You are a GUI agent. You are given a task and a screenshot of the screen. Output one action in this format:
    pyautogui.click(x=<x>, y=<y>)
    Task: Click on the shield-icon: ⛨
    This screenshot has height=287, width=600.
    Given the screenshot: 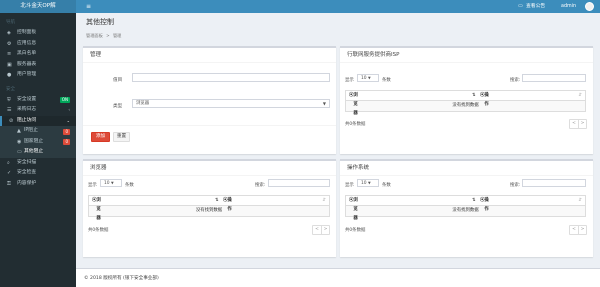 What is the action you would take?
    pyautogui.click(x=9, y=99)
    